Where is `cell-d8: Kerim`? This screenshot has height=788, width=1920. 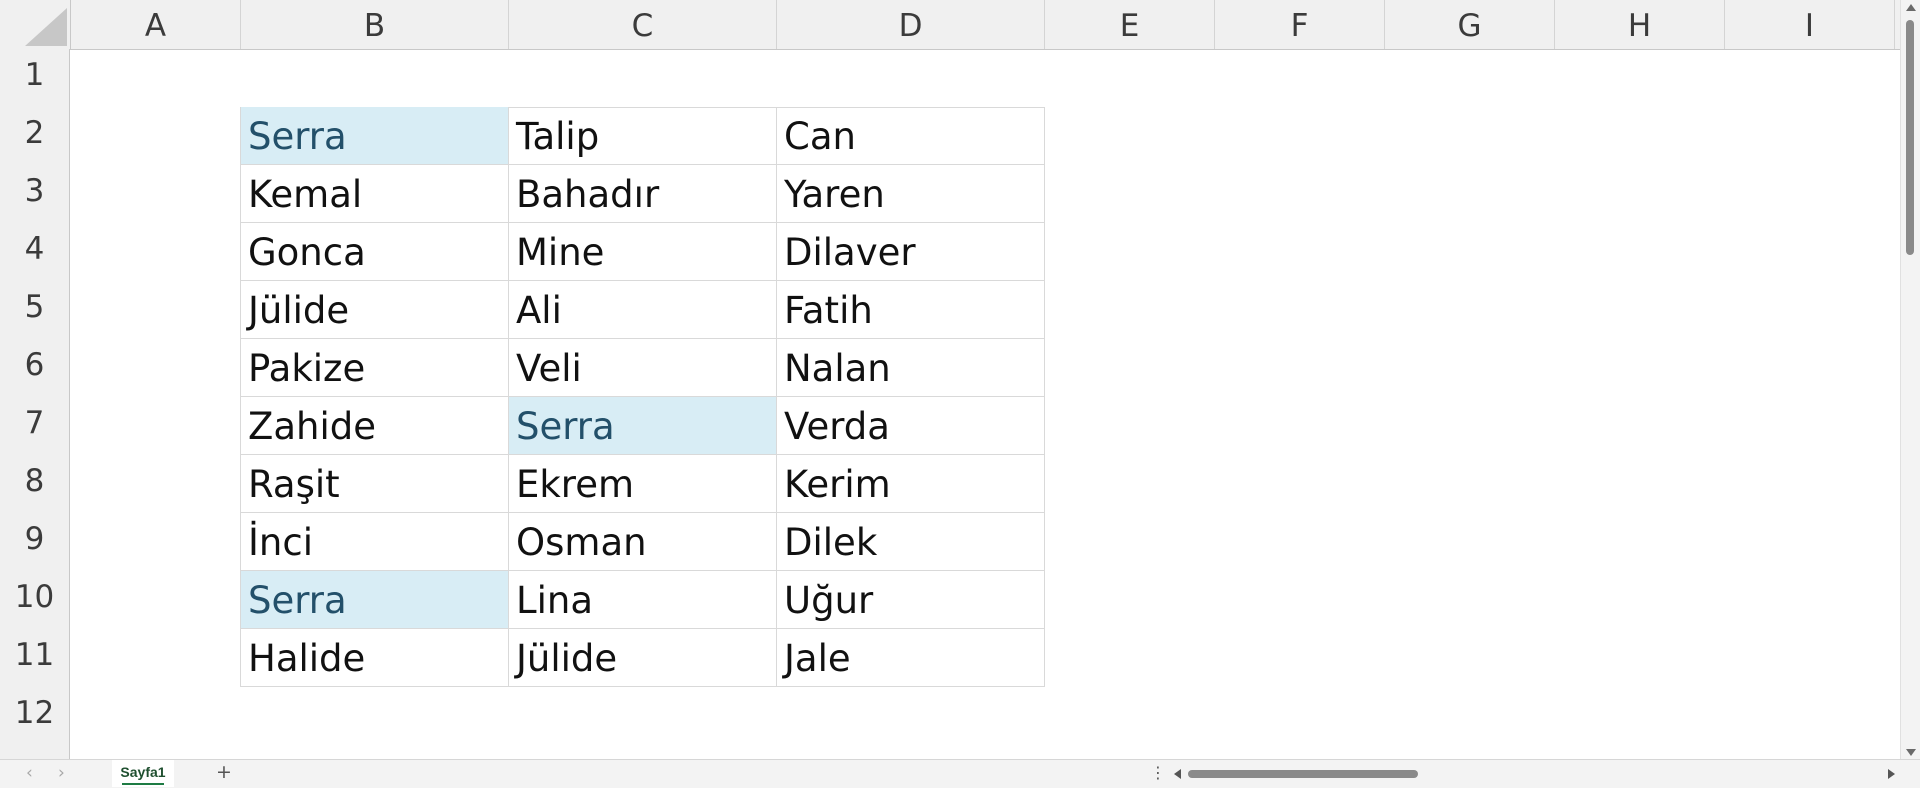 cell-d8: Kerim is located at coordinates (911, 484).